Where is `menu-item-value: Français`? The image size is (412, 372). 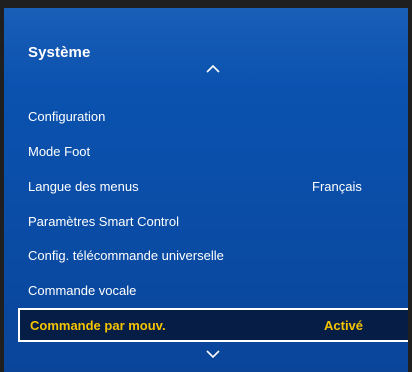 menu-item-value: Français is located at coordinates (337, 186).